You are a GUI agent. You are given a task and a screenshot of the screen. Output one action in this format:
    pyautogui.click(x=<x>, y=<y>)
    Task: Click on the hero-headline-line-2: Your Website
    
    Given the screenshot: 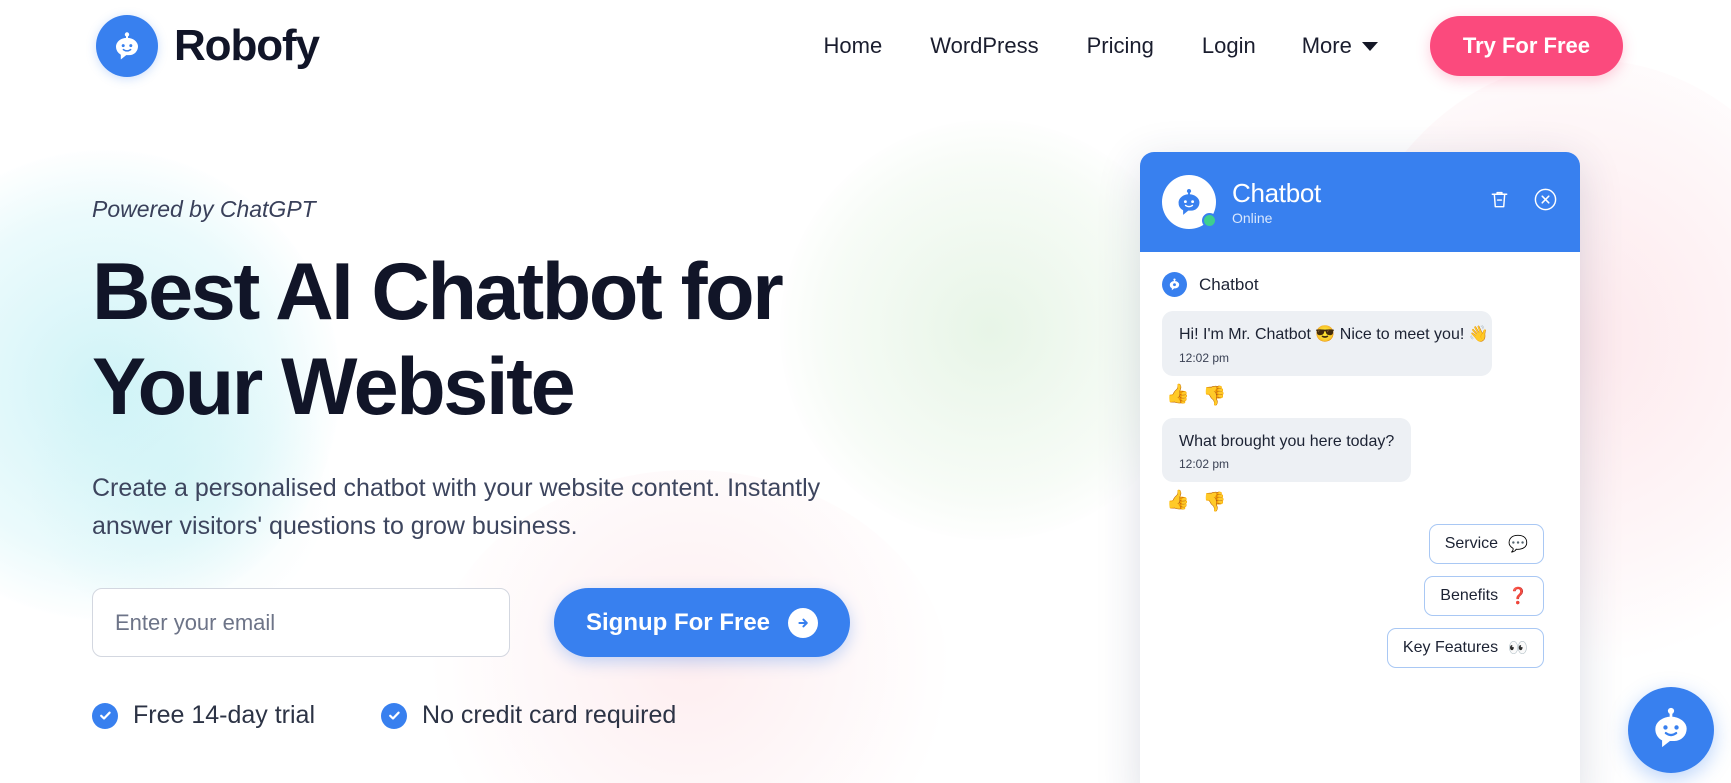 What is the action you would take?
    pyautogui.click(x=334, y=386)
    